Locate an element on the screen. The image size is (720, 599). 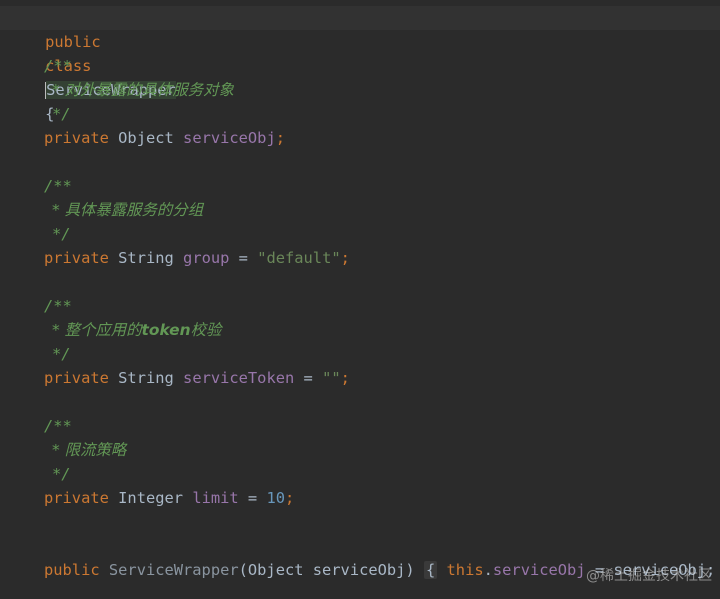
field-service-obj-line: private Object serviceObj; is located at coordinates (164, 138).